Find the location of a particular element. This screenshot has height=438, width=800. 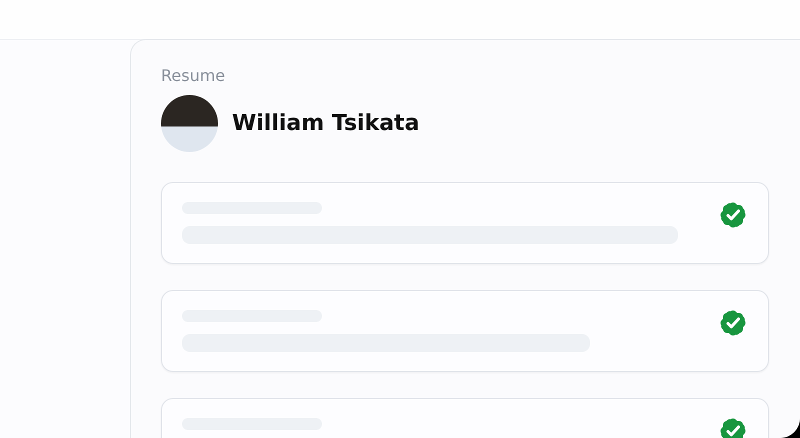

section-label: Resume is located at coordinates (193, 76).